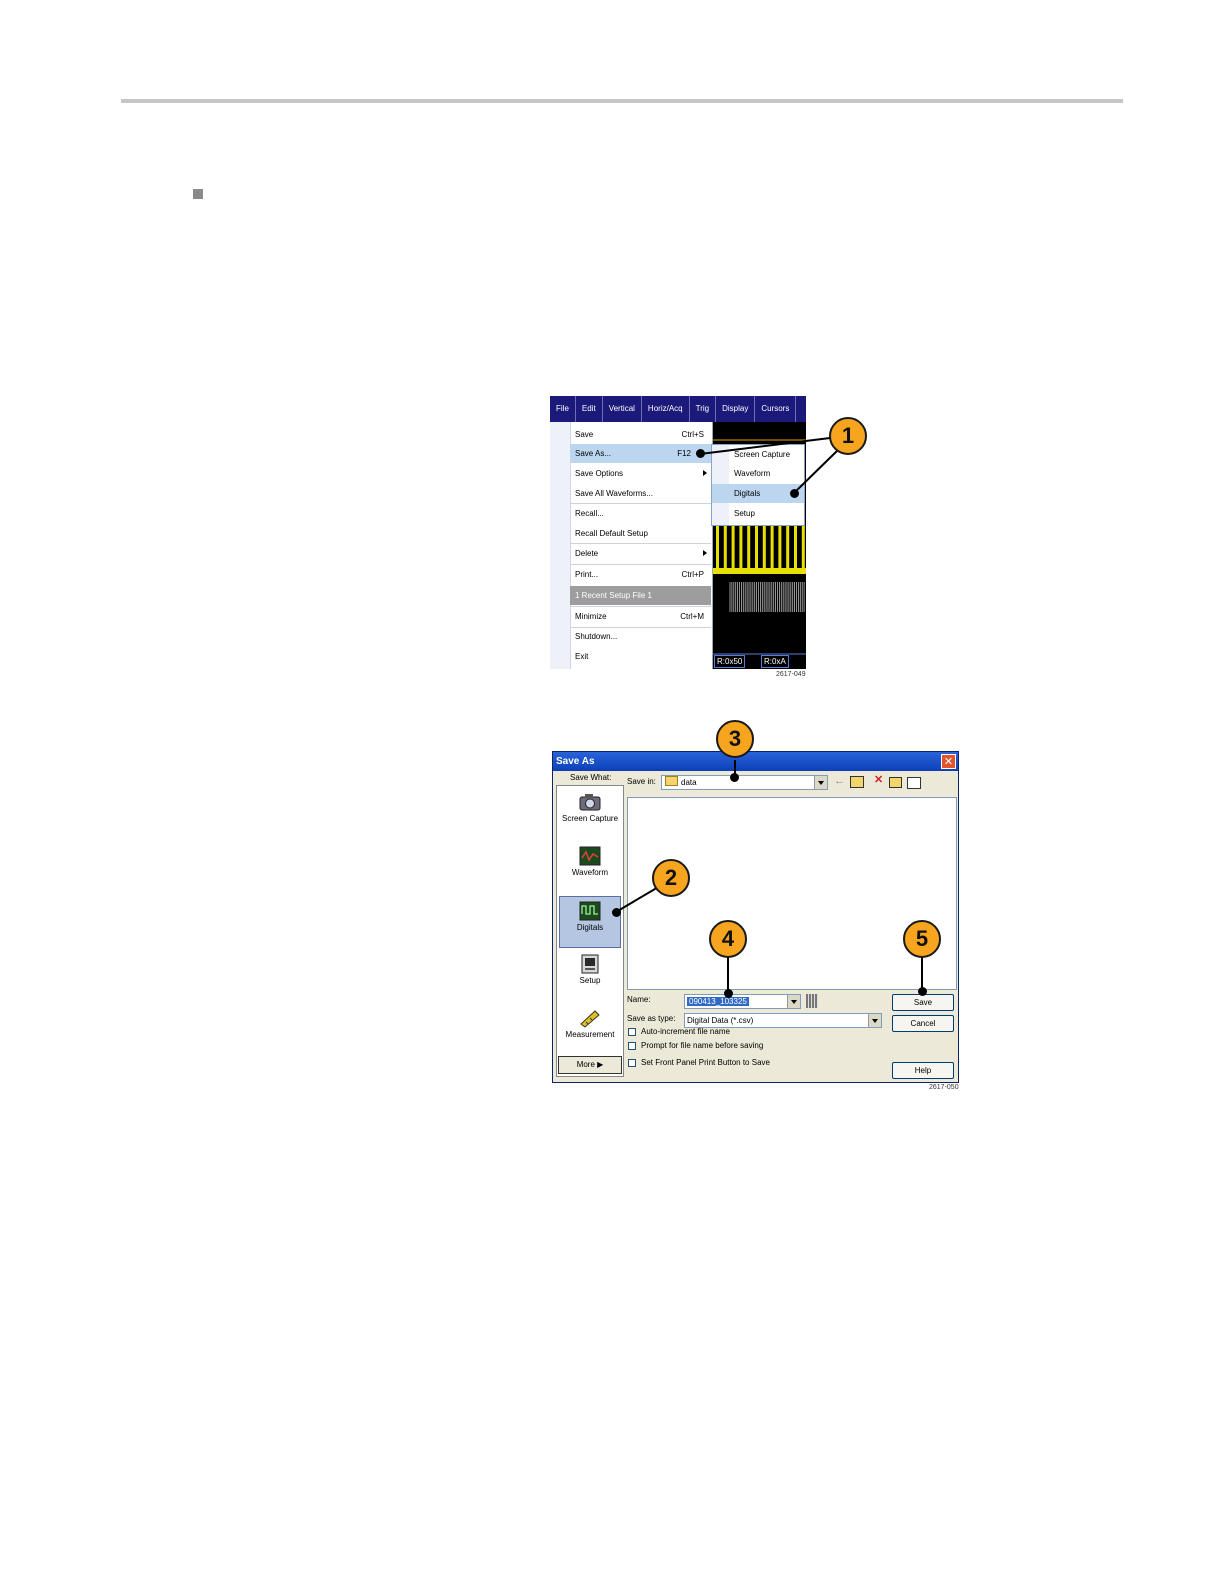 The width and height of the screenshot is (1224, 1584). What do you see at coordinates (923, 1070) in the screenshot?
I see `help-button: Help` at bounding box center [923, 1070].